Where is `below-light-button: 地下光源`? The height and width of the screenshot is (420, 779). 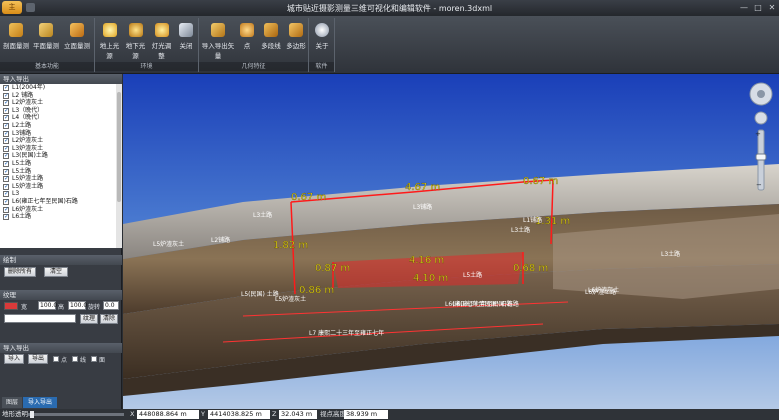
below-light-button: 地下光源 is located at coordinates (135, 39).